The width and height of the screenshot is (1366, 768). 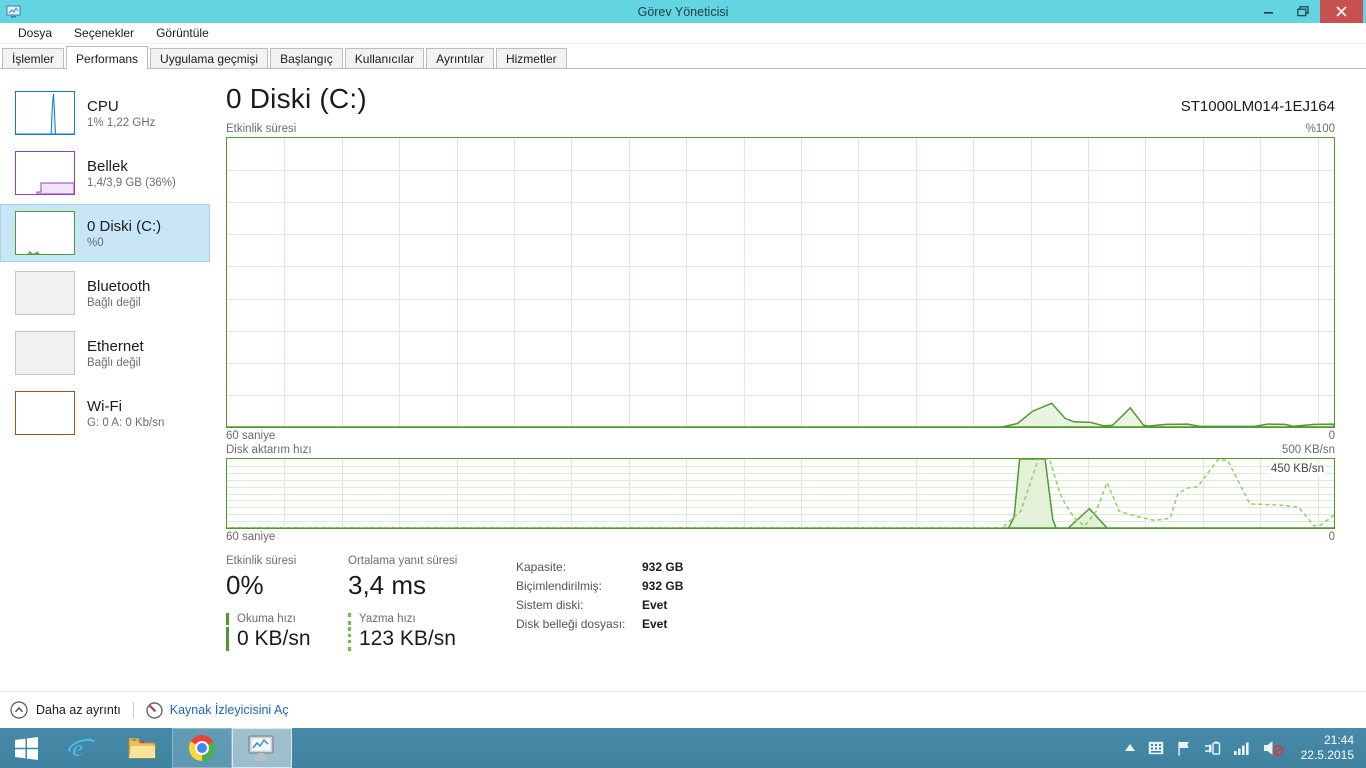 I want to click on menu-goruntule: Görüntüle, so click(x=182, y=33).